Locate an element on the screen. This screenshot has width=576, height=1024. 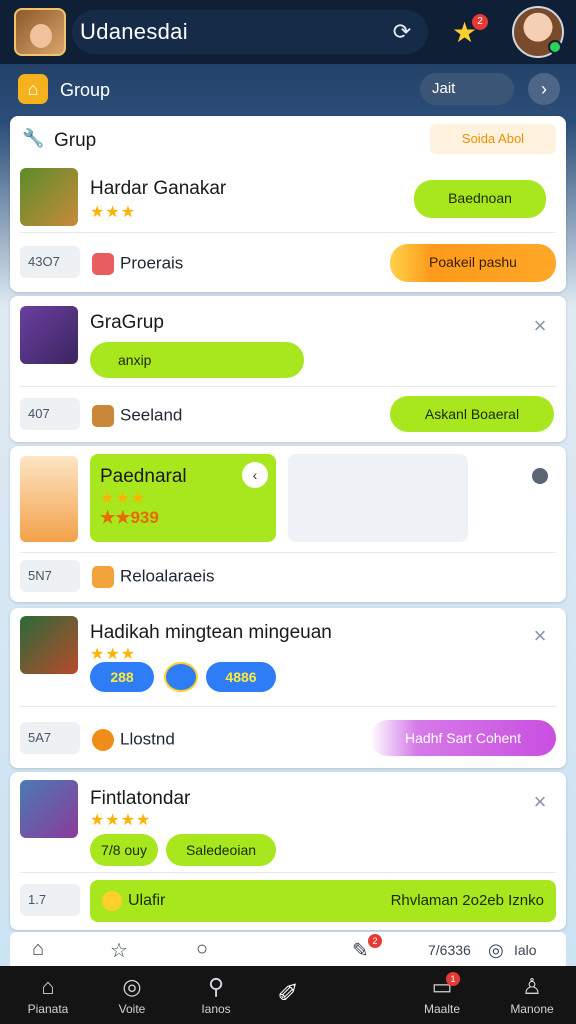
action-button: Poakeil pashu is located at coordinates (473, 263).